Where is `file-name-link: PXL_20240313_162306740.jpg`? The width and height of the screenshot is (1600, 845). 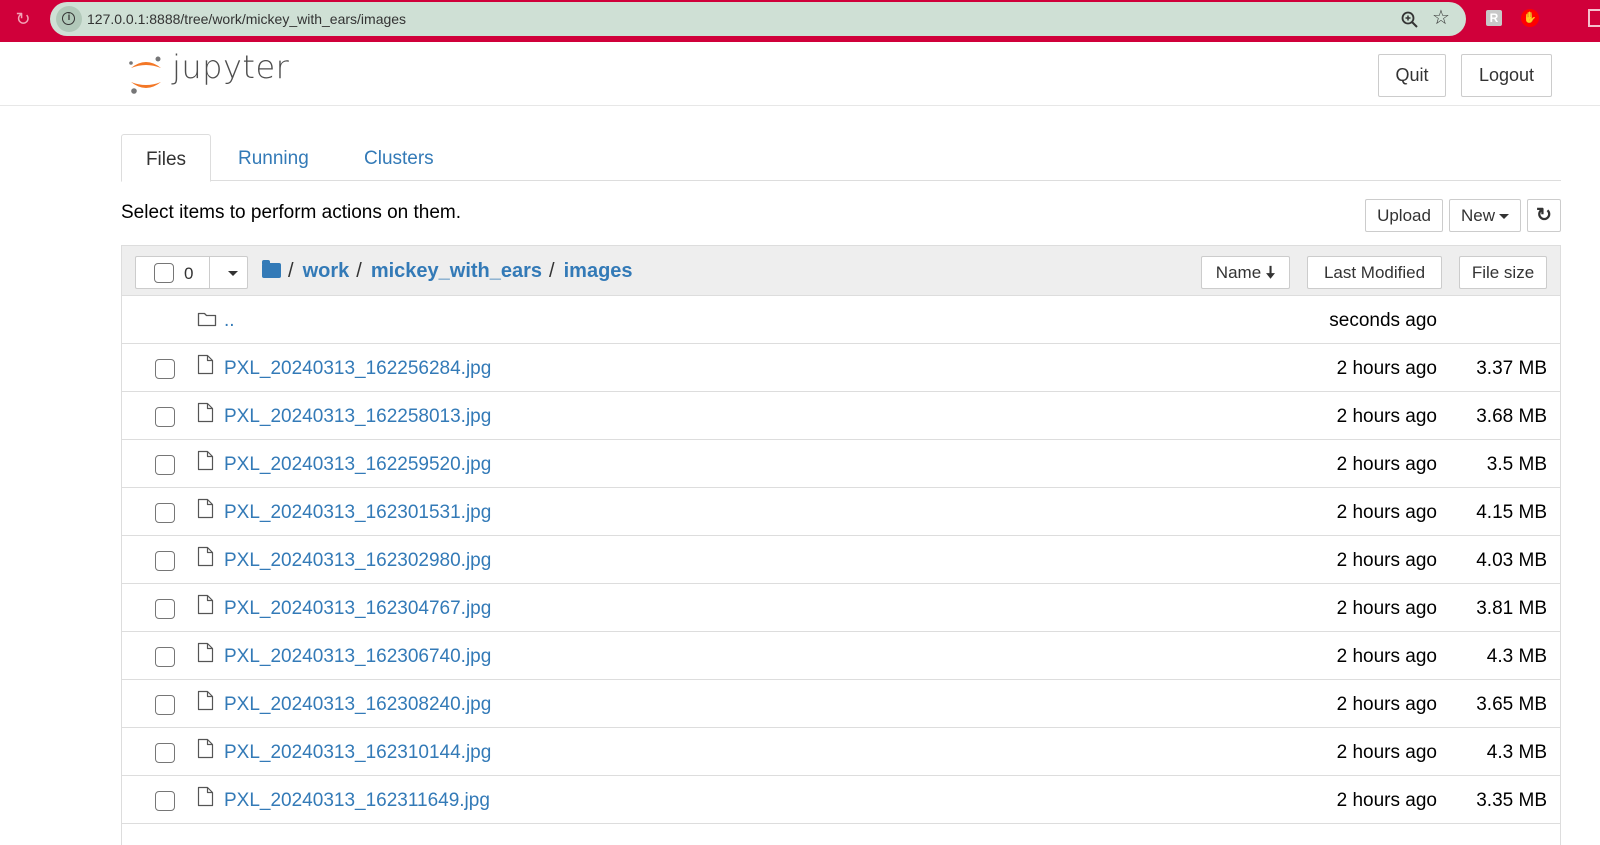
file-name-link: PXL_20240313_162306740.jpg is located at coordinates (357, 657).